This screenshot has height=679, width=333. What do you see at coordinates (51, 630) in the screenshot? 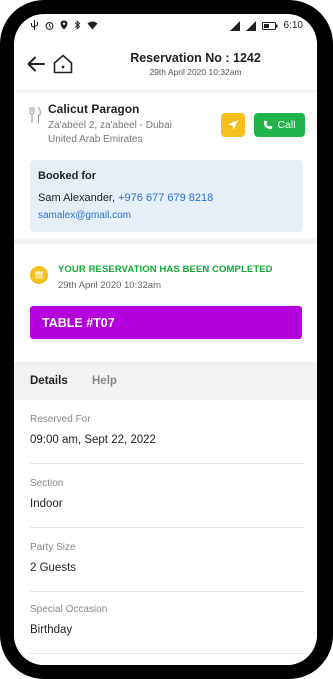
I see `detail-value: Birthday` at bounding box center [51, 630].